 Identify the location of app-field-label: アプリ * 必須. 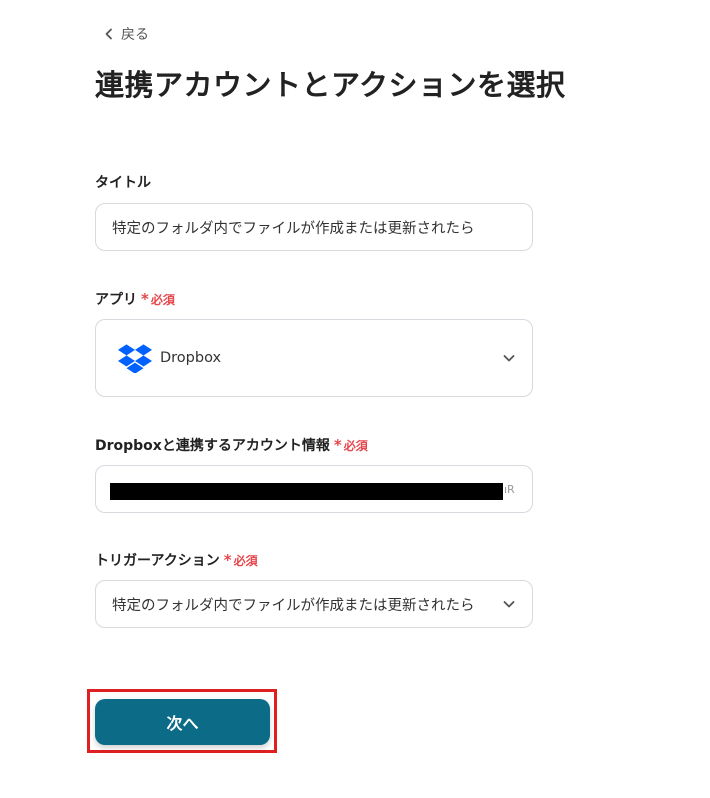
(135, 299).